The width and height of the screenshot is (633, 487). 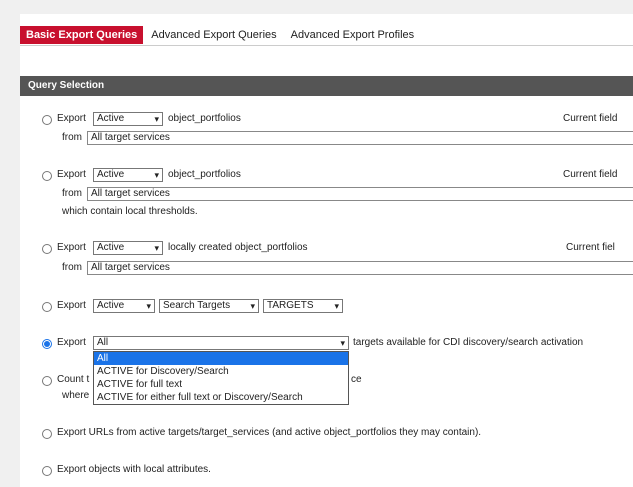 What do you see at coordinates (128, 248) in the screenshot?
I see `q3-status-select: Active ▾` at bounding box center [128, 248].